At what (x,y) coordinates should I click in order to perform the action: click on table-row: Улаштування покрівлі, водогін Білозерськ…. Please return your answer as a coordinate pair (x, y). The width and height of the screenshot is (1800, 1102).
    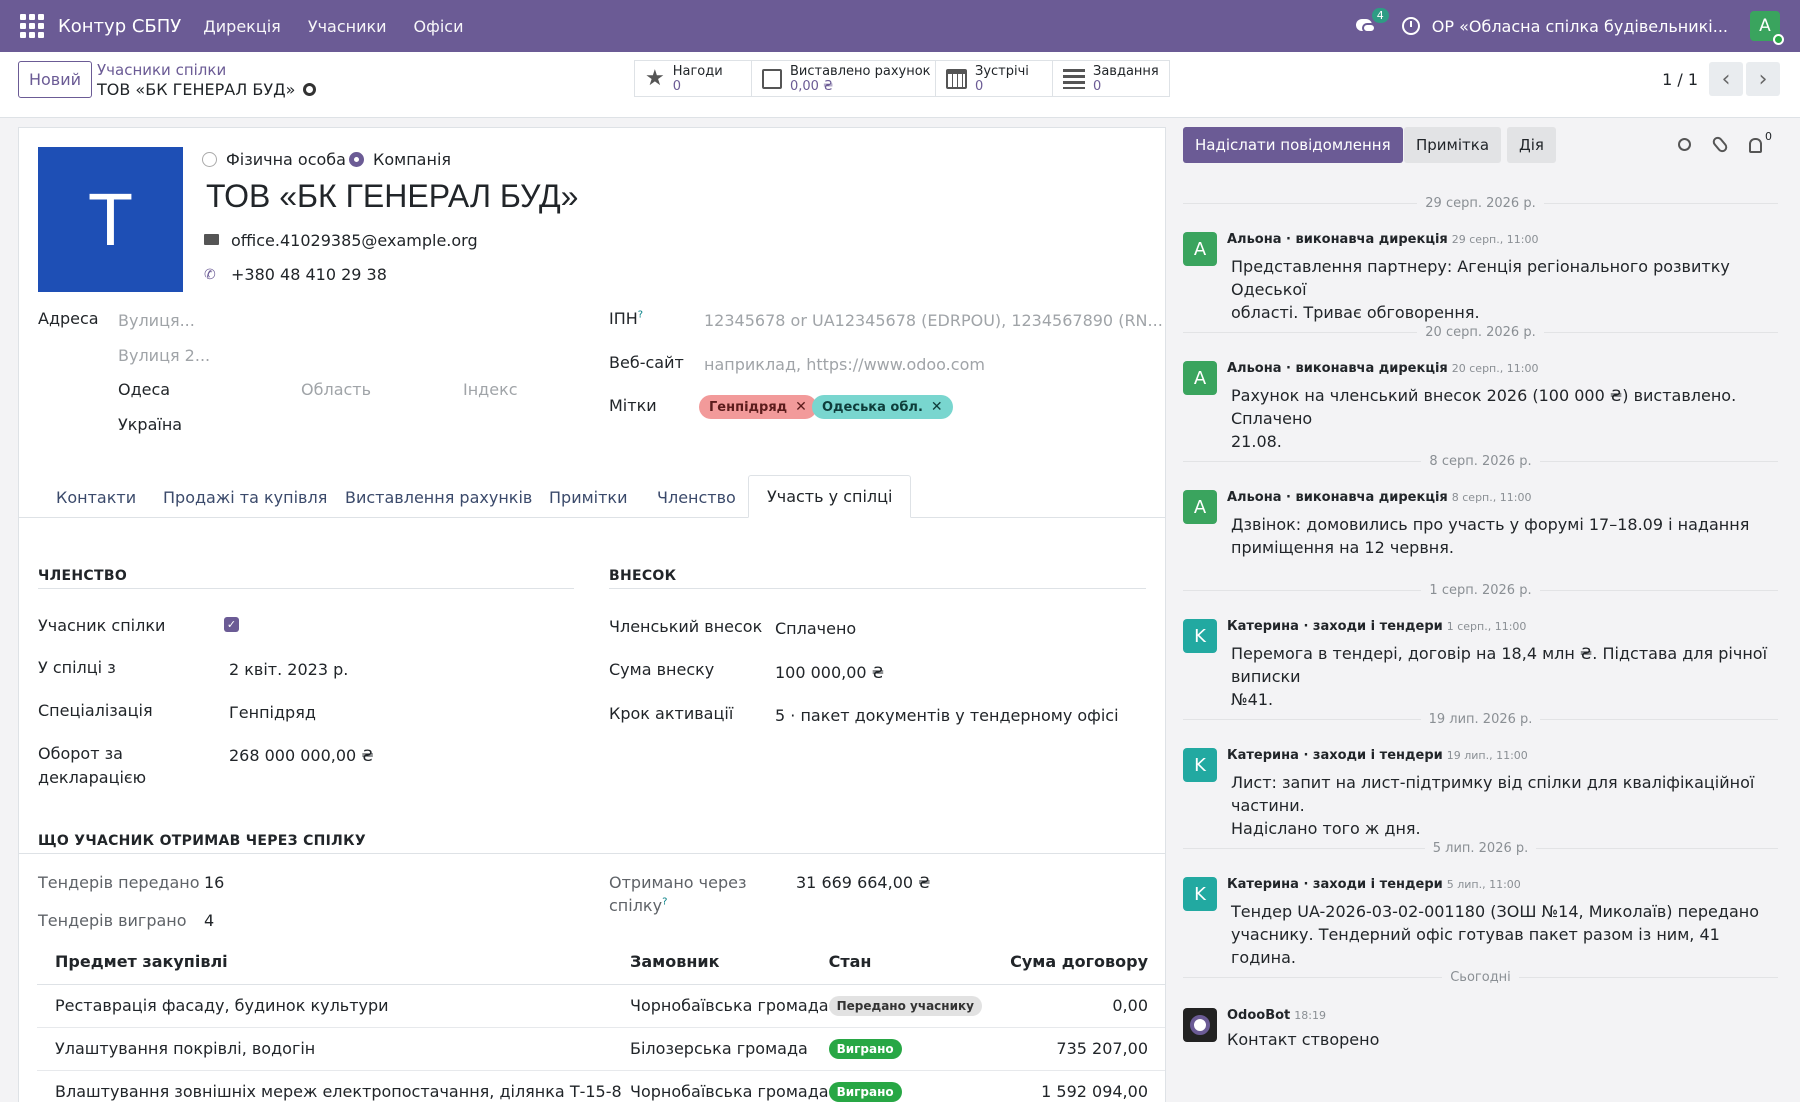
    Looking at the image, I should click on (601, 1049).